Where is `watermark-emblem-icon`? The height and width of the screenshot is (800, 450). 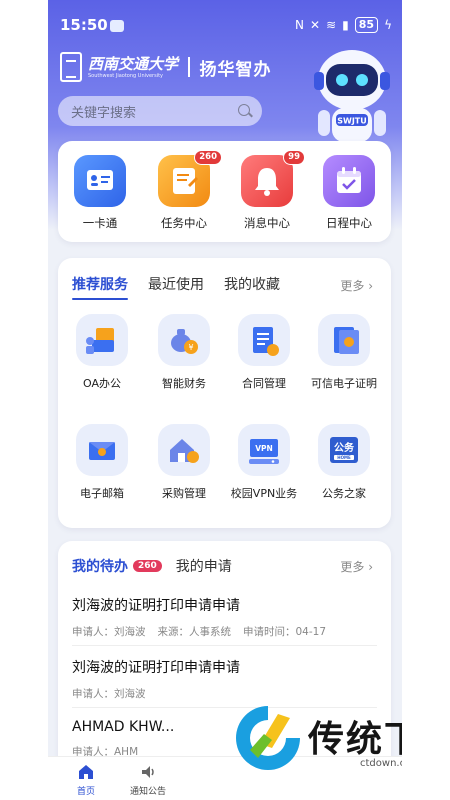
watermark-emblem-icon is located at coordinates (268, 738).